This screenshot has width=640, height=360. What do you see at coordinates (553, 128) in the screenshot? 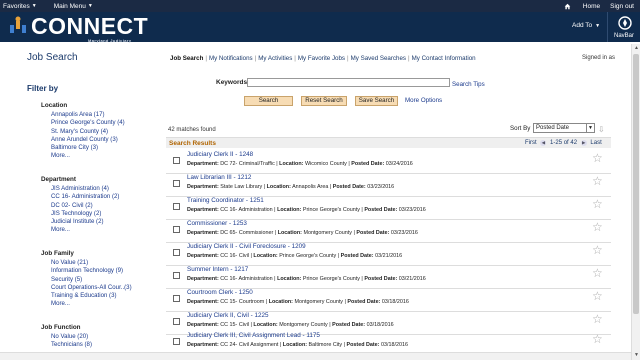
I see `sort-select-value: Posted Date` at bounding box center [553, 128].